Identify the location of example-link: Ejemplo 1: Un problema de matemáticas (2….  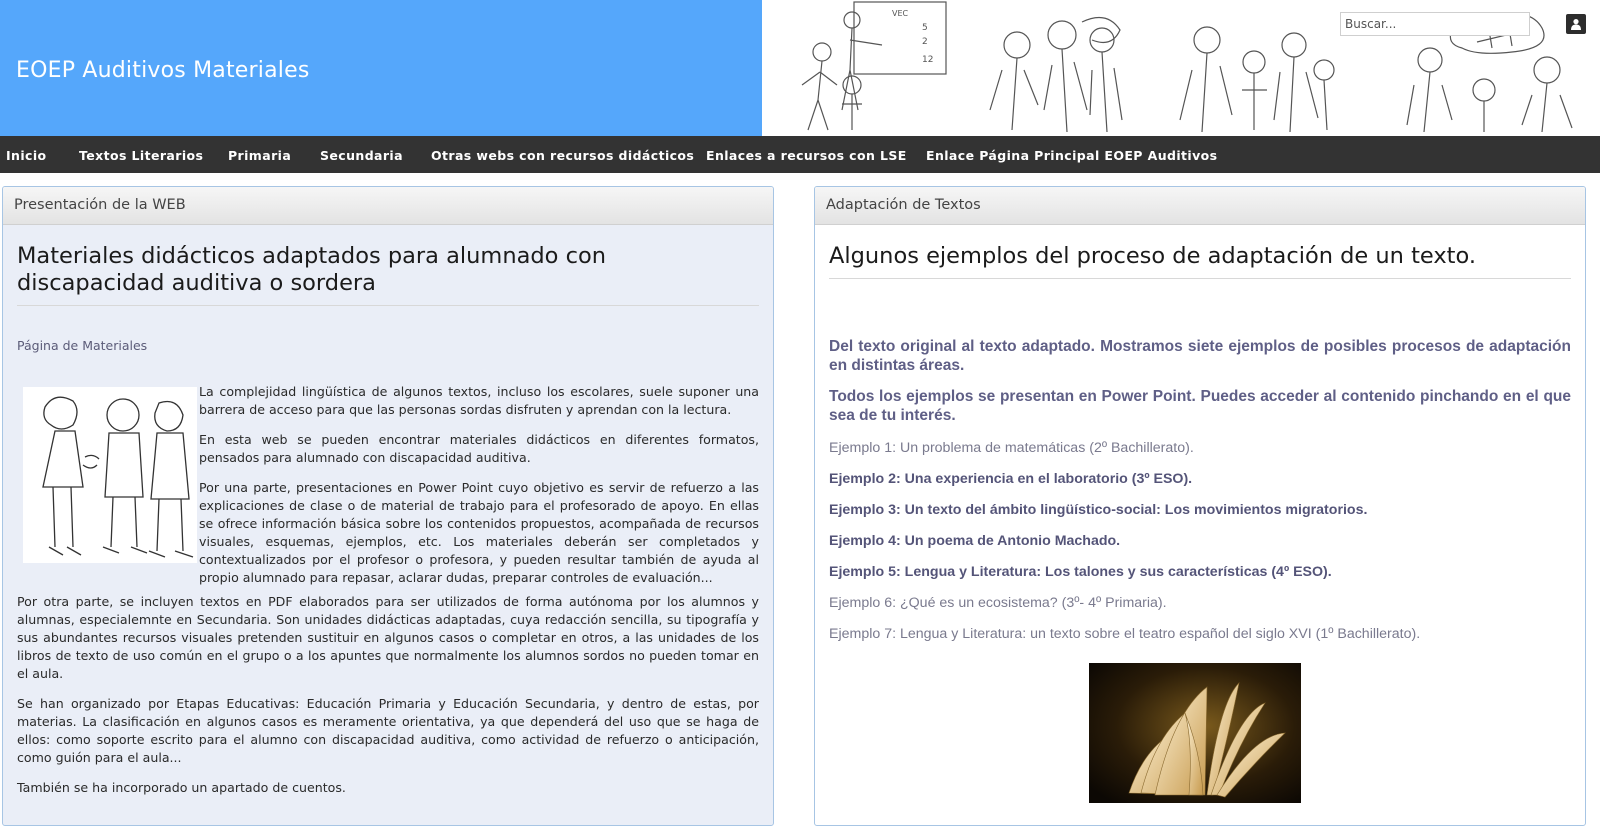
(1200, 448).